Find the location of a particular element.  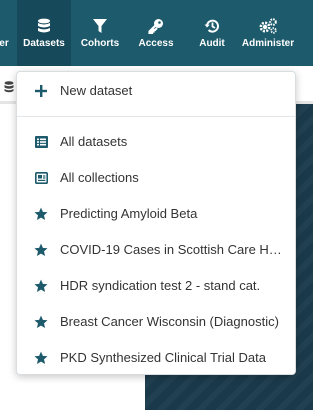

menu-item-favourite: COVID-19 Cases in Scottish Care Homes is located at coordinates (156, 250).